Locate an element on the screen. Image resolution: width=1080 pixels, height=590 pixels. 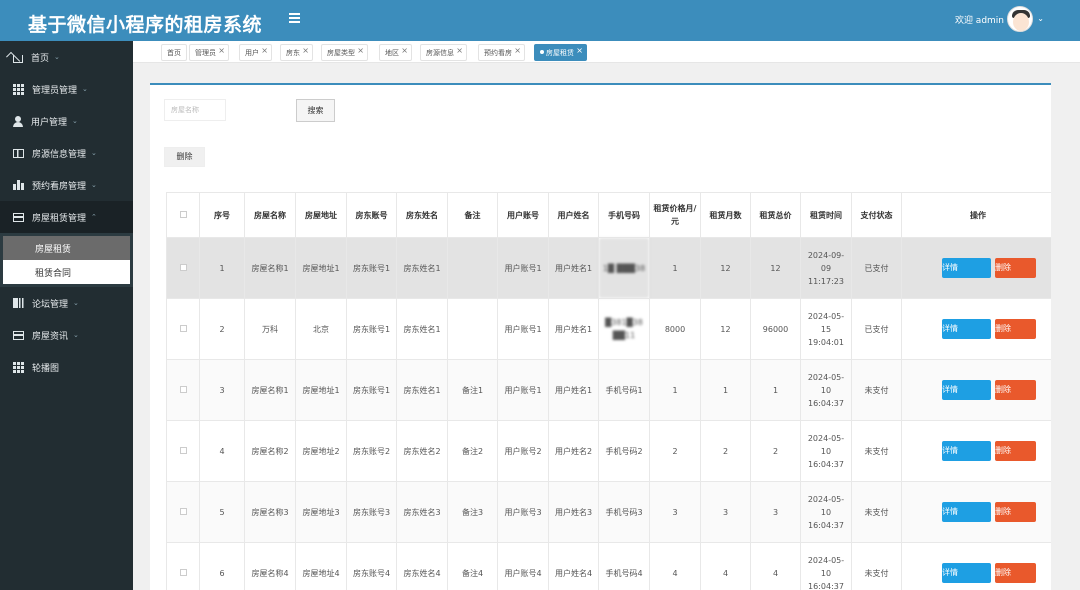
submenu-item-contract: 租赁合同 is located at coordinates (66, 272).